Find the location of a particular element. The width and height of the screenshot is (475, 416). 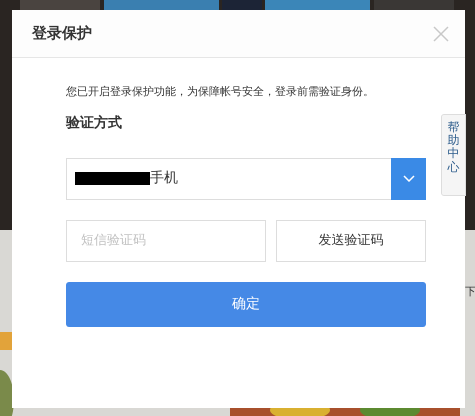

confirm-button: 确定 is located at coordinates (246, 304).